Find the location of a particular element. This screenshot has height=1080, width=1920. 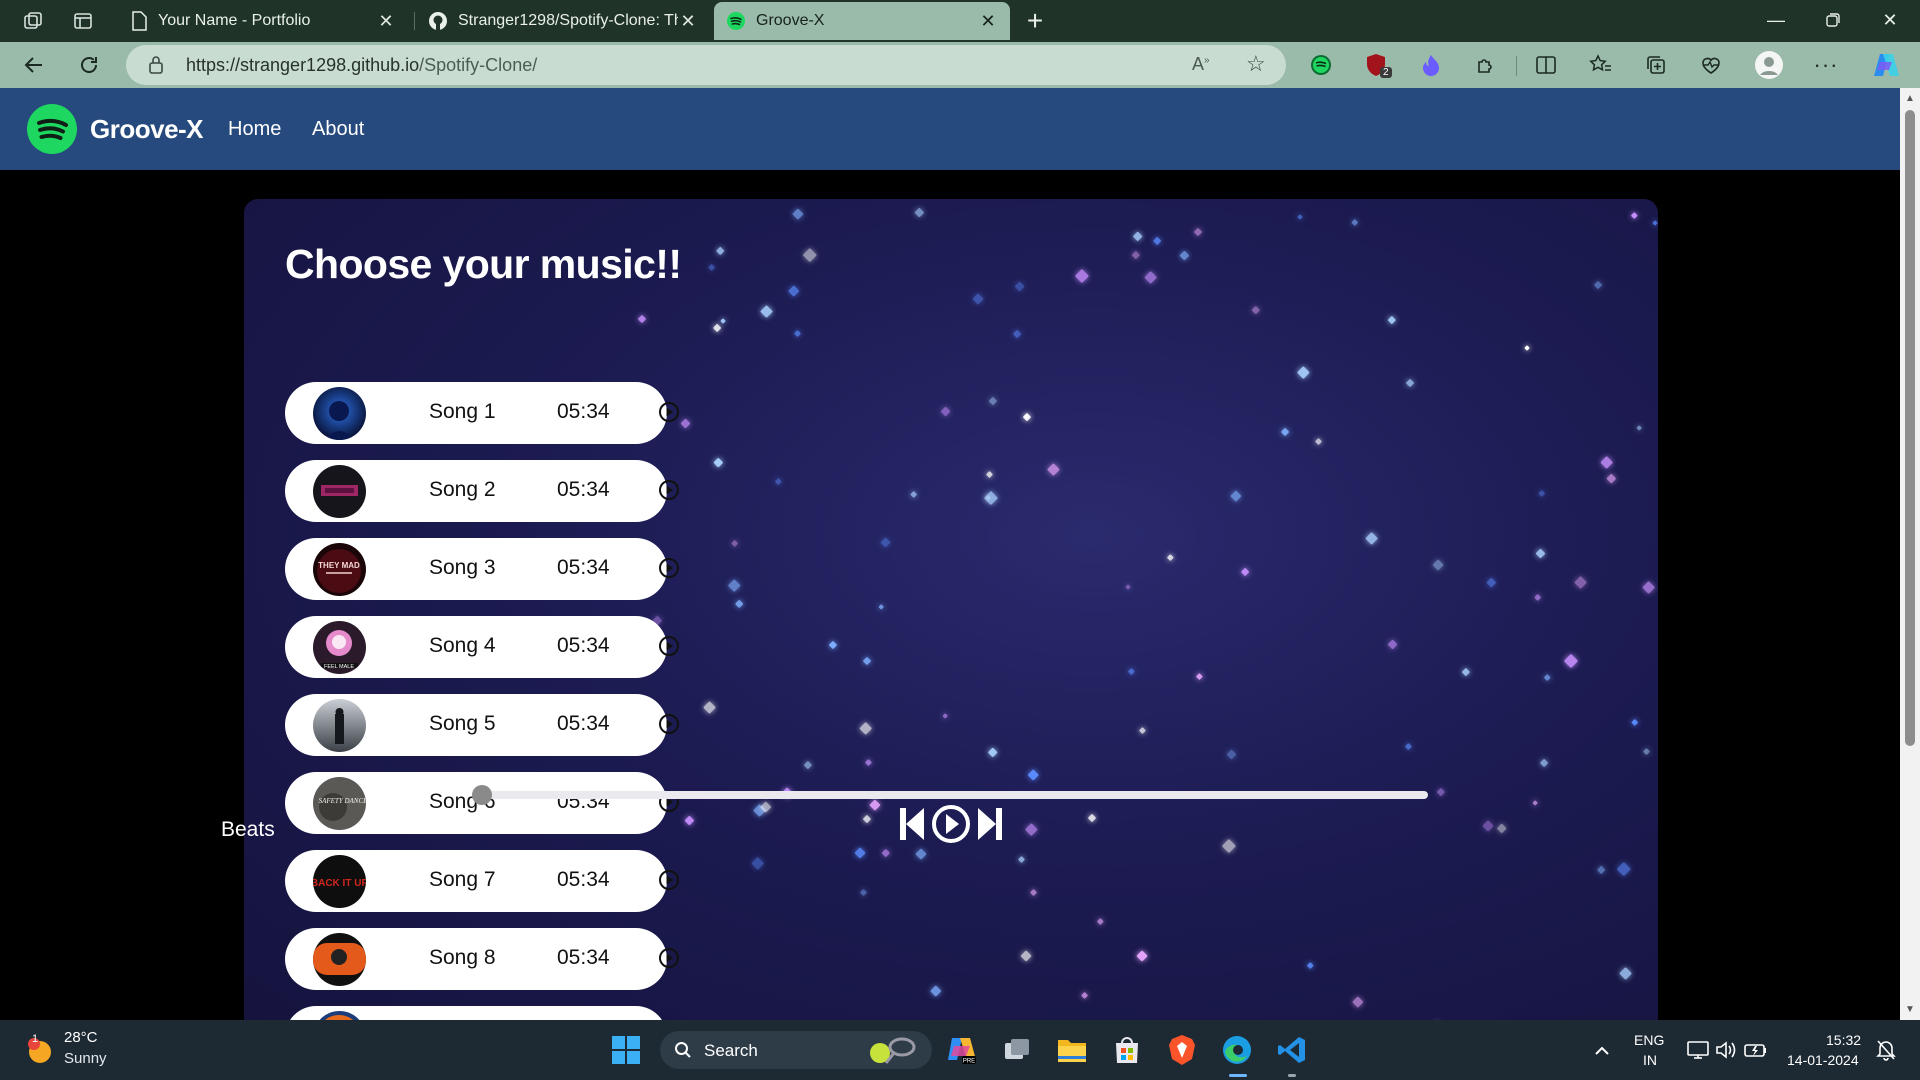

page-scrollbar: ▲ ▼ is located at coordinates (1910, 554).